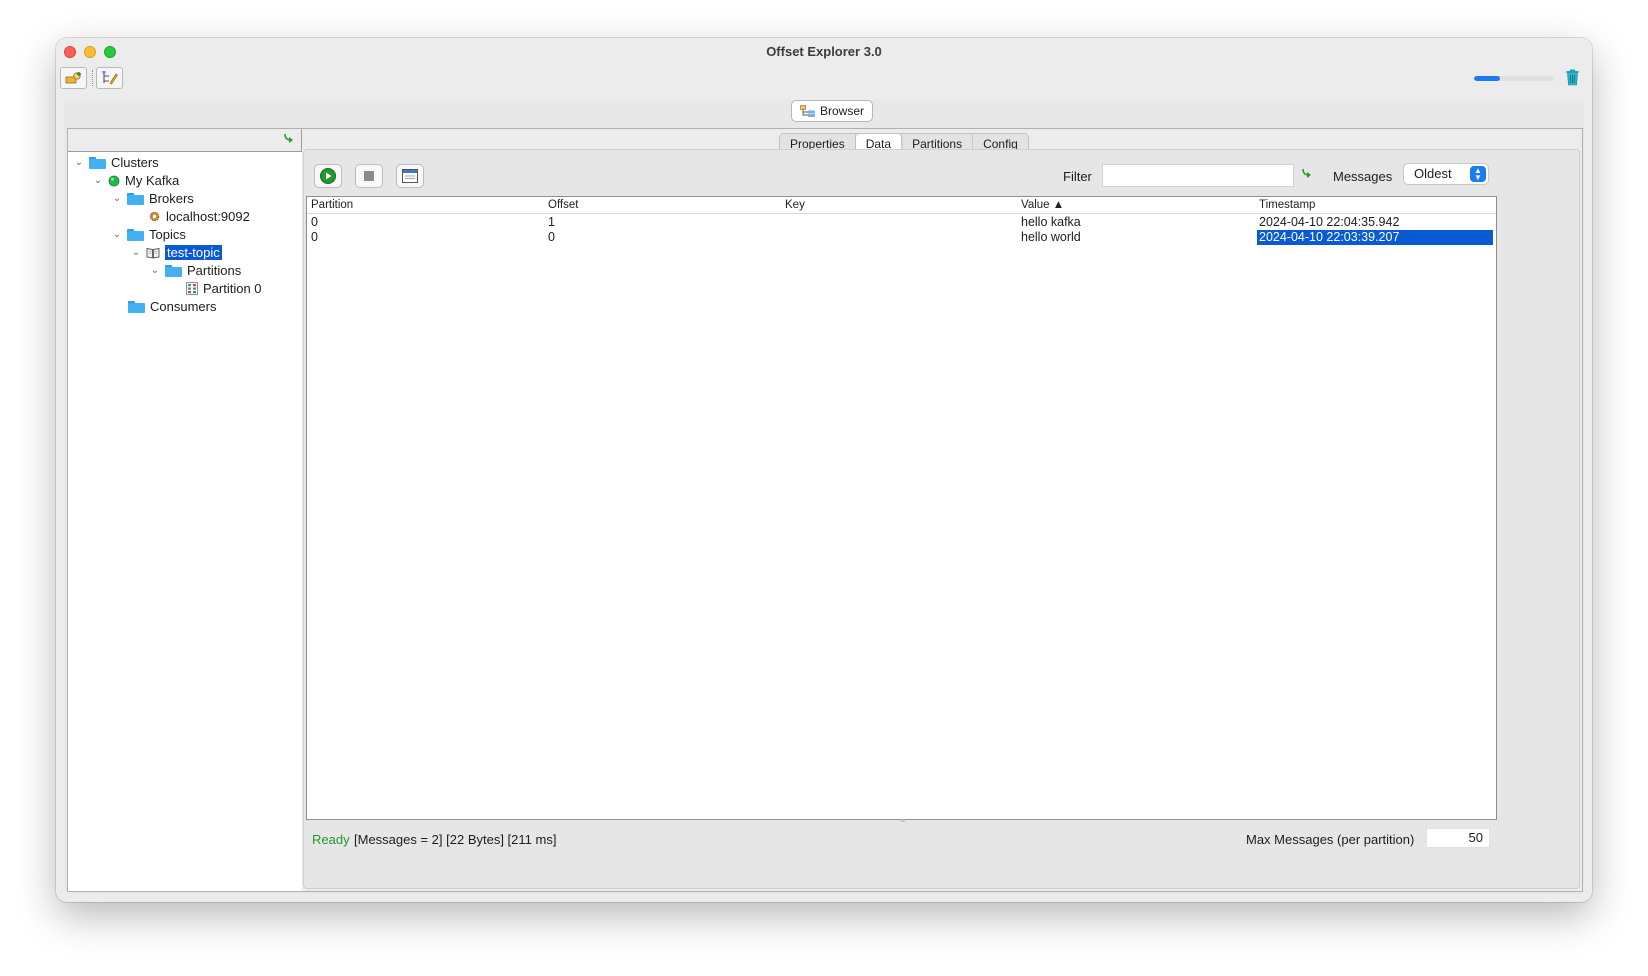 The width and height of the screenshot is (1648, 976). I want to click on add-connection-button, so click(73, 78).